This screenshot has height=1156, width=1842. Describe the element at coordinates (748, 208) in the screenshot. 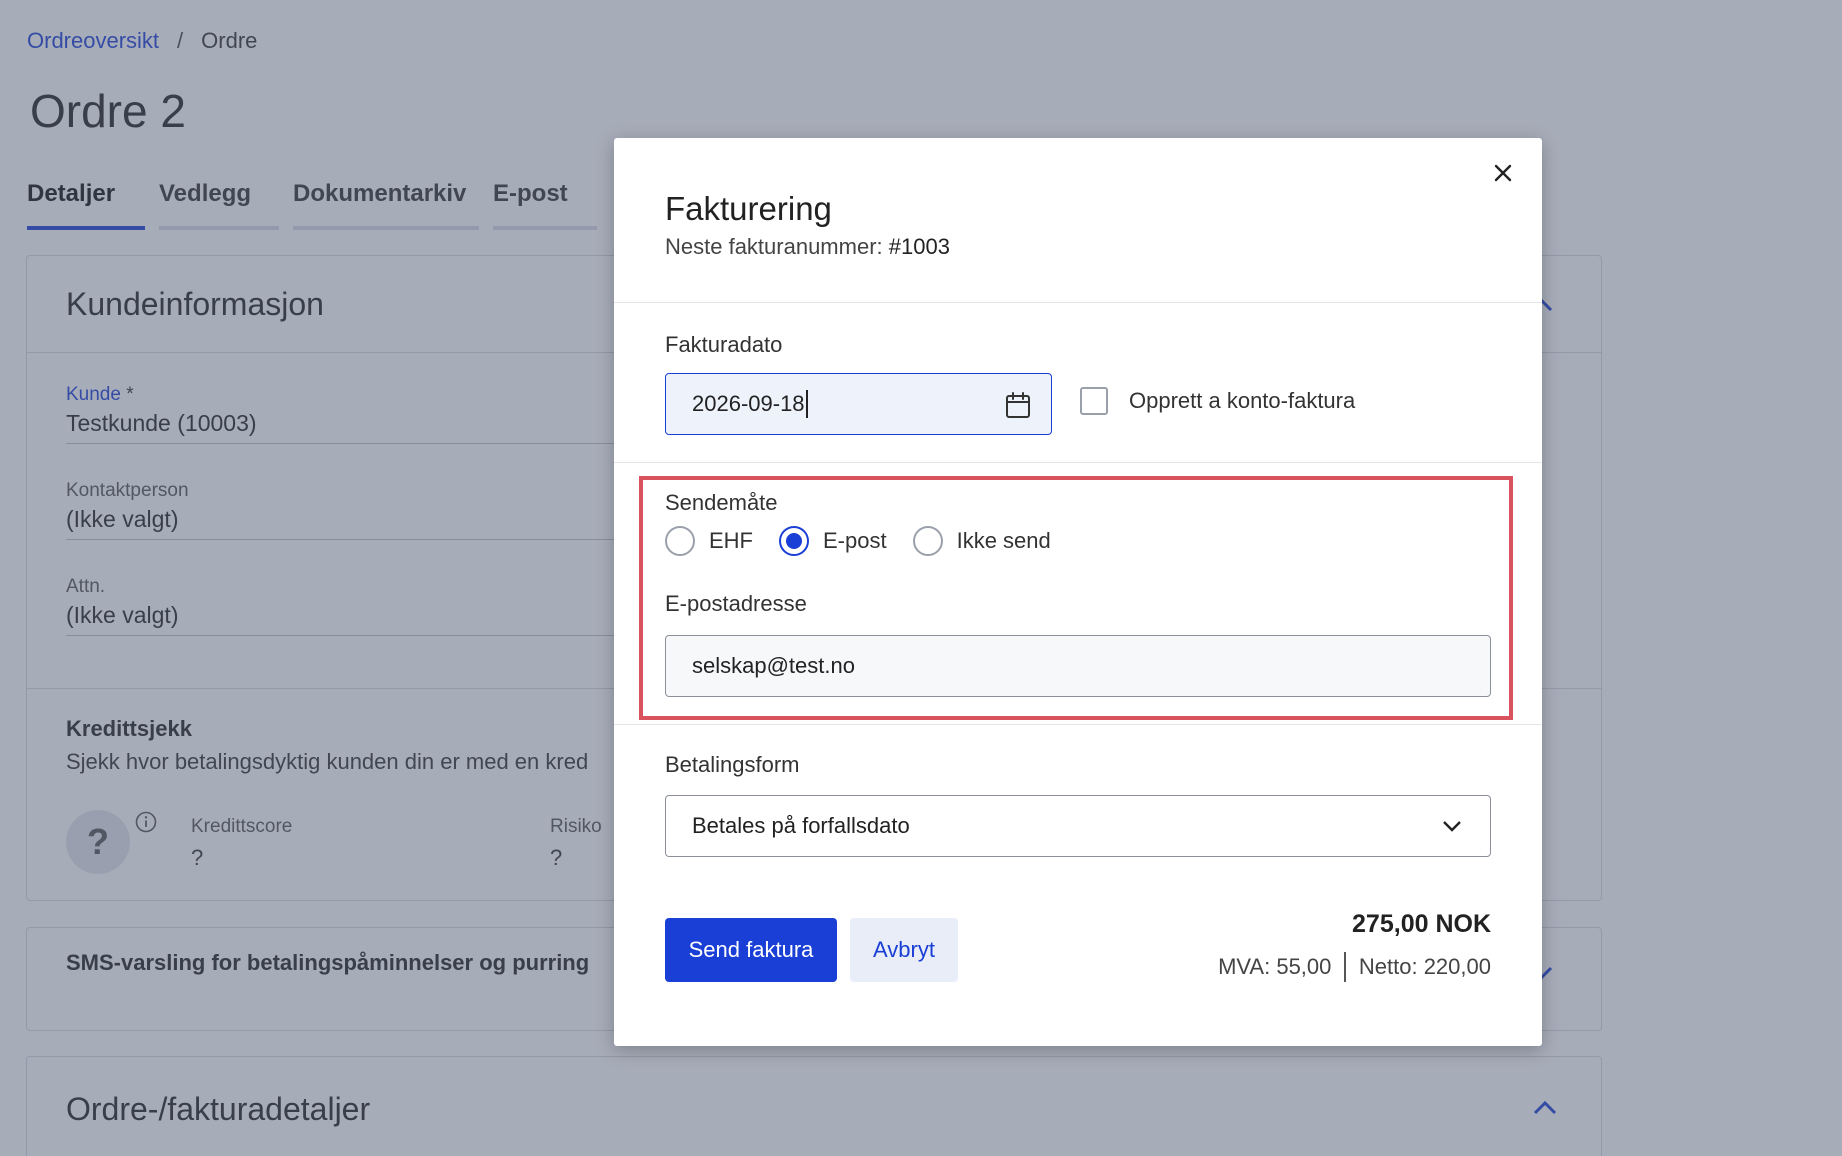

I see `modal-title: Fakturering` at that location.